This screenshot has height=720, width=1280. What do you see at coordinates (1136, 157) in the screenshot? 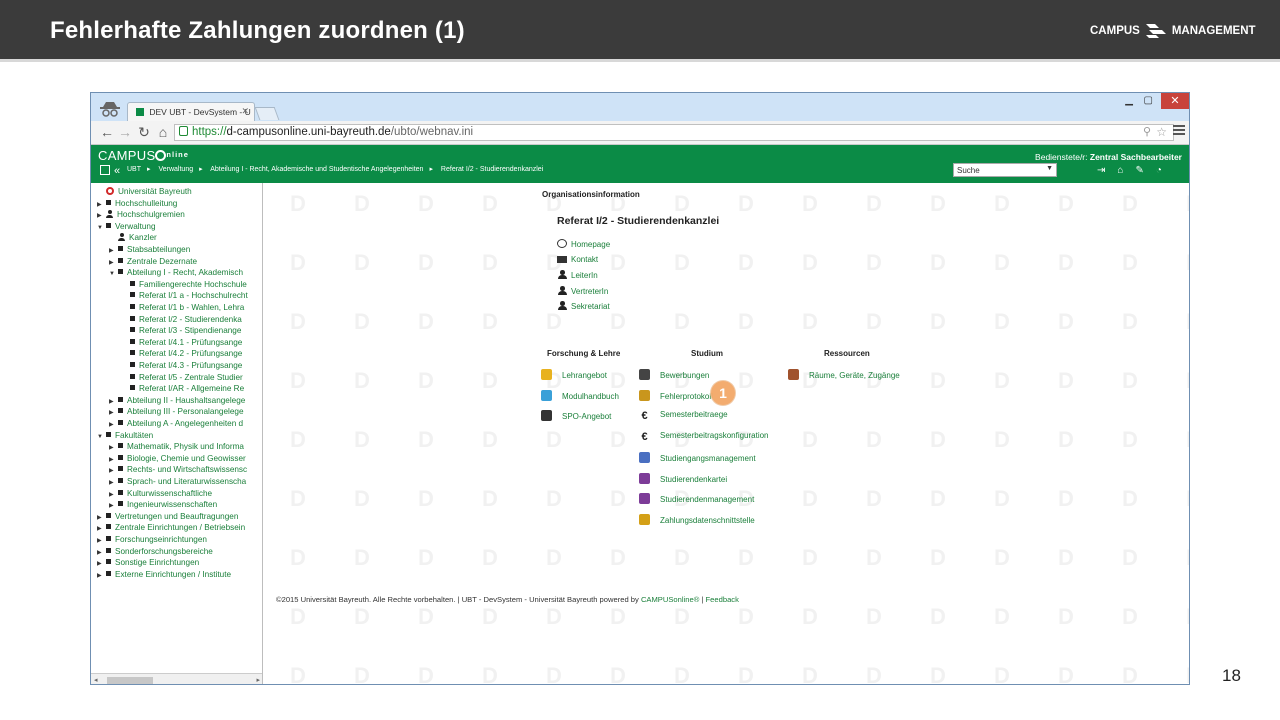
I see `user-name: Zentral Sachbearbeiter` at bounding box center [1136, 157].